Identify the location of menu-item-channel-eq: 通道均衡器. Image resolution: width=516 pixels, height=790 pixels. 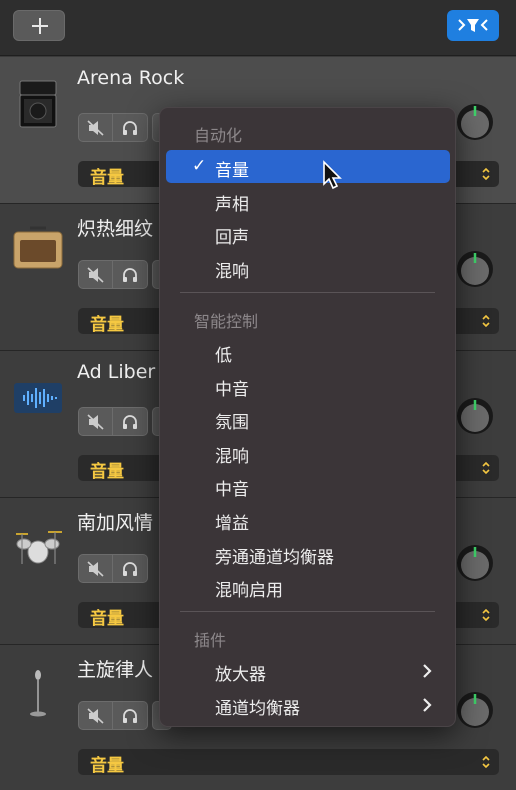
(308, 704).